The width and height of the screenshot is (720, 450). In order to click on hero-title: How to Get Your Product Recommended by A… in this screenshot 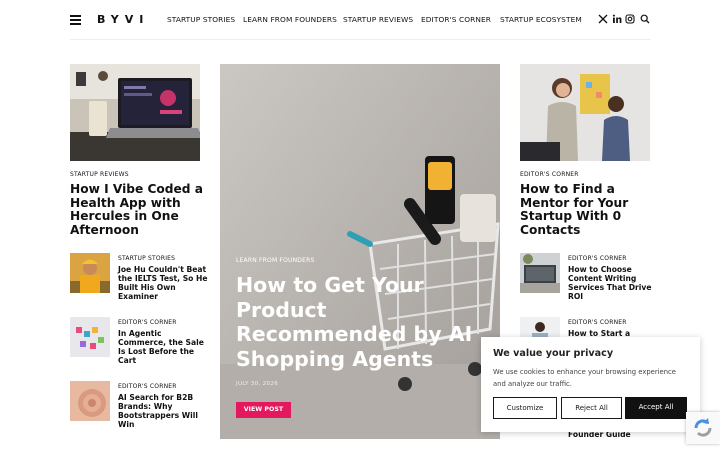, I will do `click(367, 322)`.